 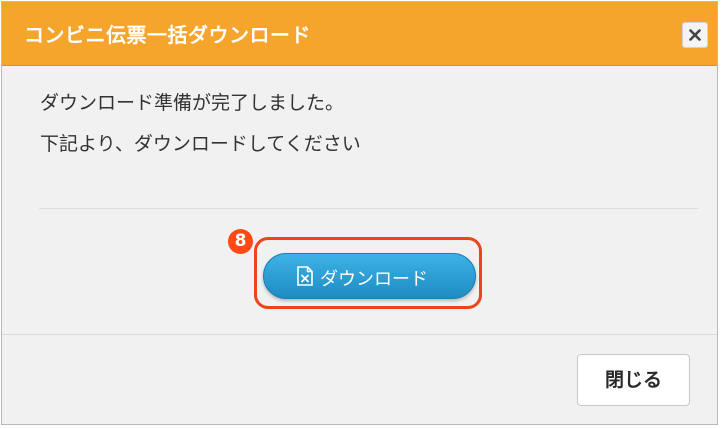 What do you see at coordinates (240, 241) in the screenshot?
I see `step-marker: 8` at bounding box center [240, 241].